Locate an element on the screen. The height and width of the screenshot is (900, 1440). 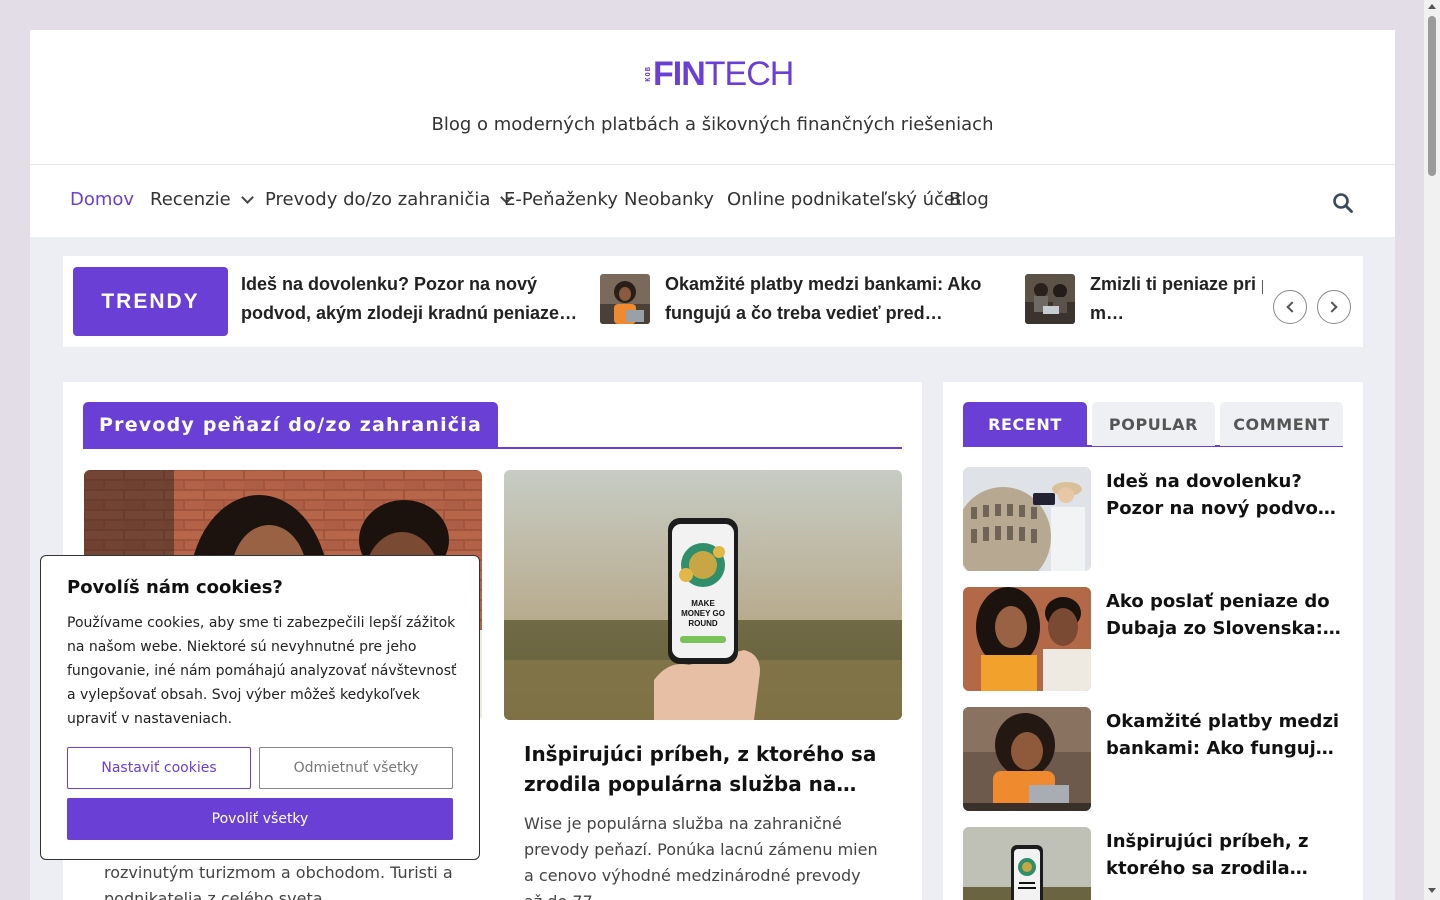
cookie-settings-button: Nastaviť cookies is located at coordinates (159, 768).